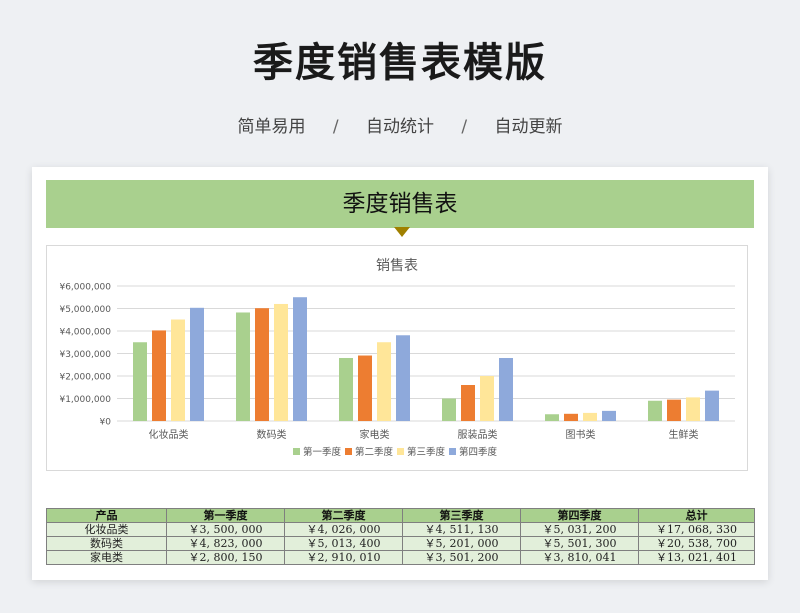  Describe the element at coordinates (272, 434) in the screenshot. I see `x-tick-label: 数码类` at that location.